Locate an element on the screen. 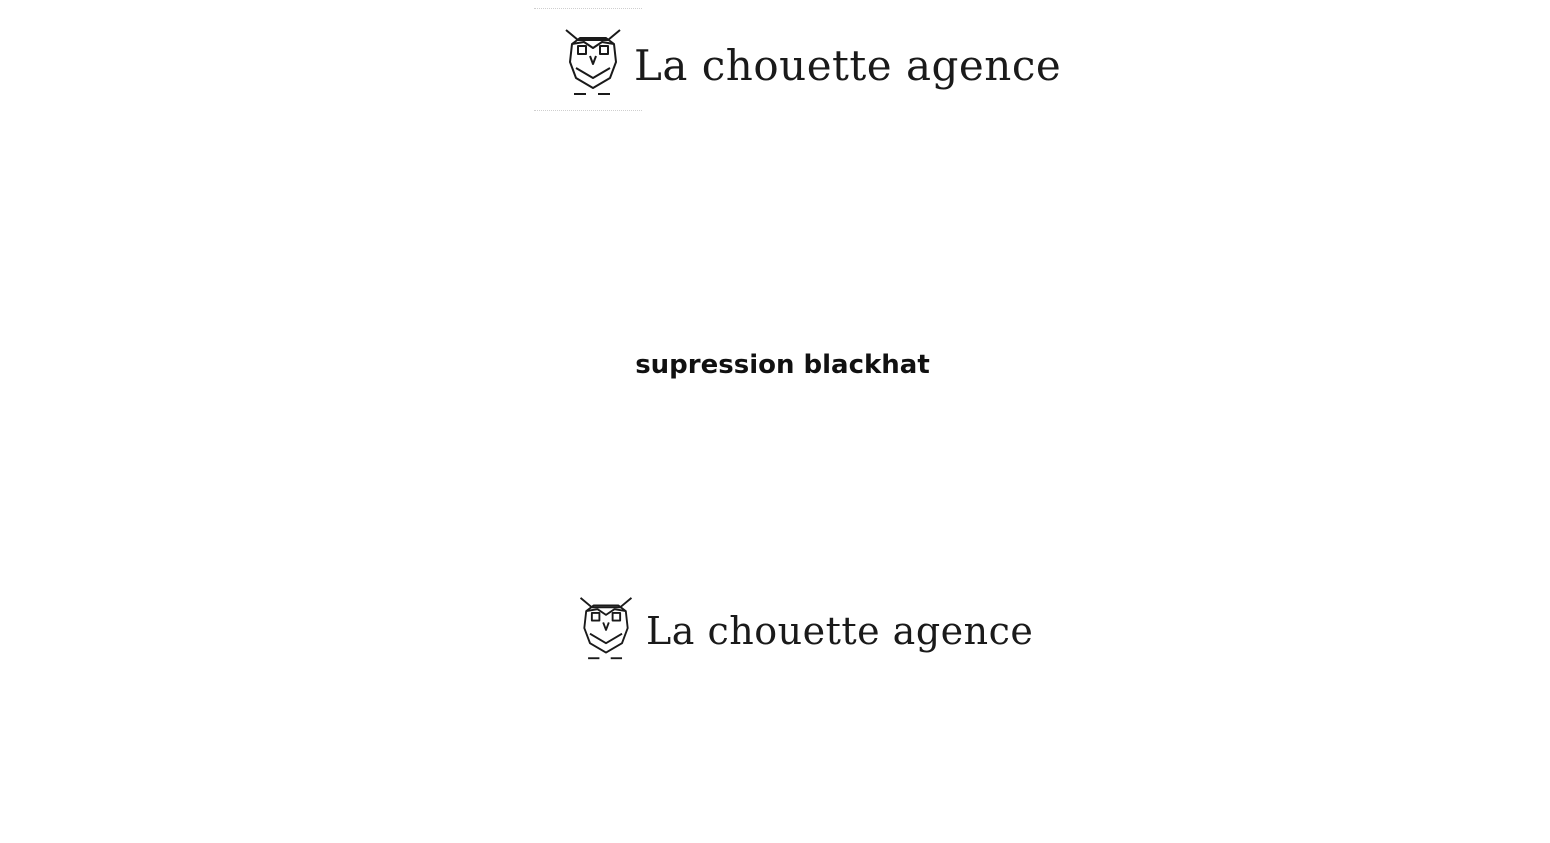 The height and width of the screenshot is (843, 1550). header-logo: La chouette agence is located at coordinates (812, 65).